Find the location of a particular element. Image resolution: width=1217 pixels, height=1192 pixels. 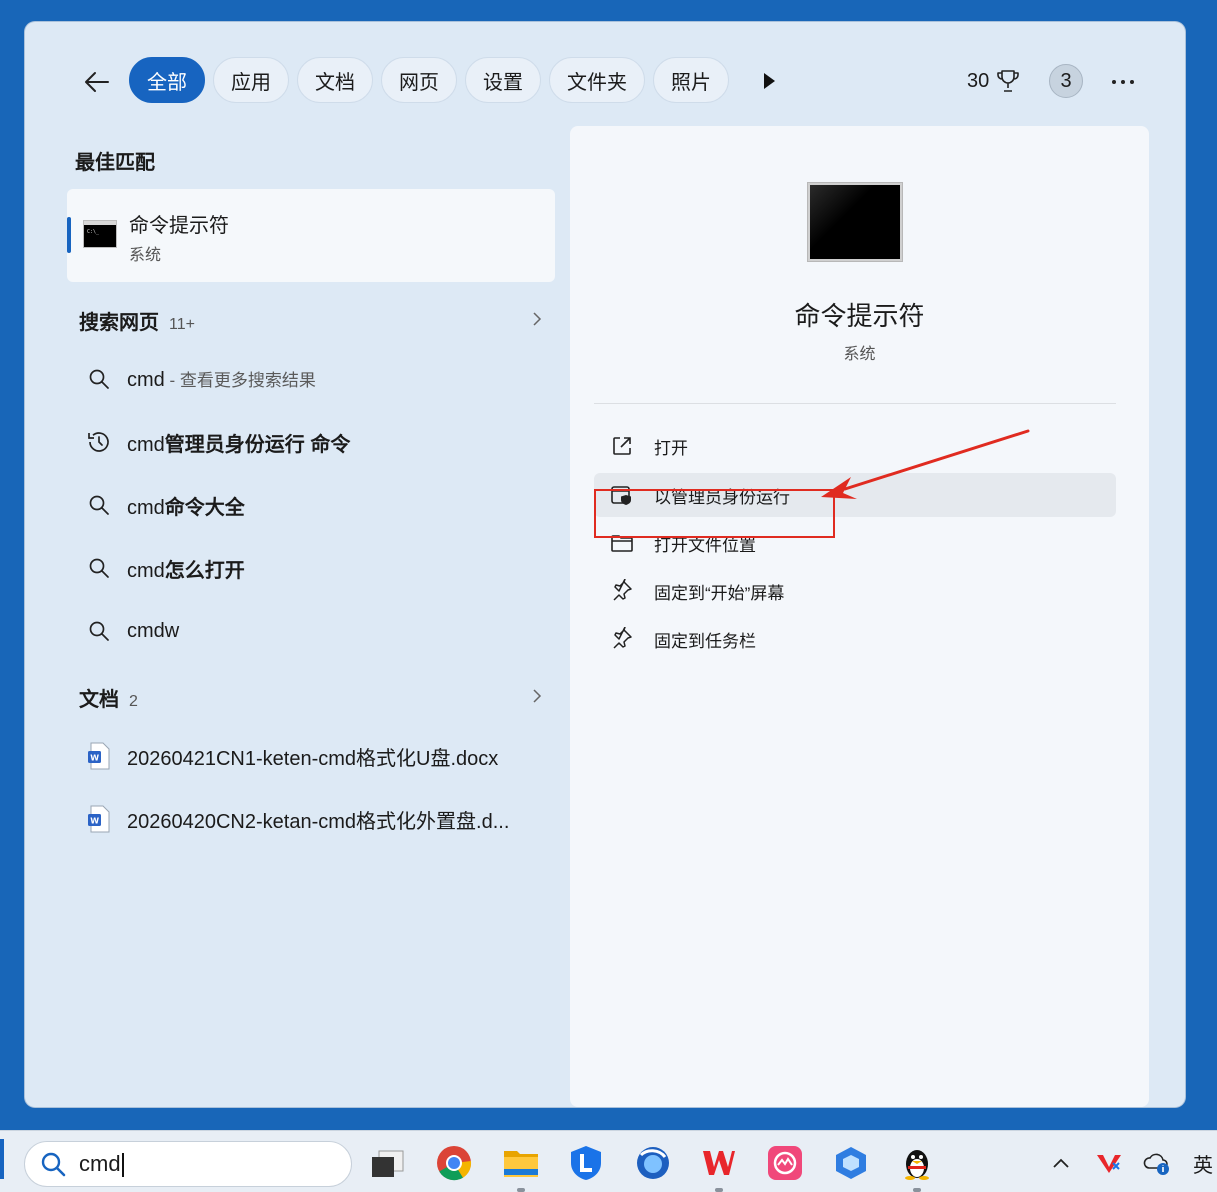

best-match-item: C:\_ 命令提示符 系统 is located at coordinates (311, 235).